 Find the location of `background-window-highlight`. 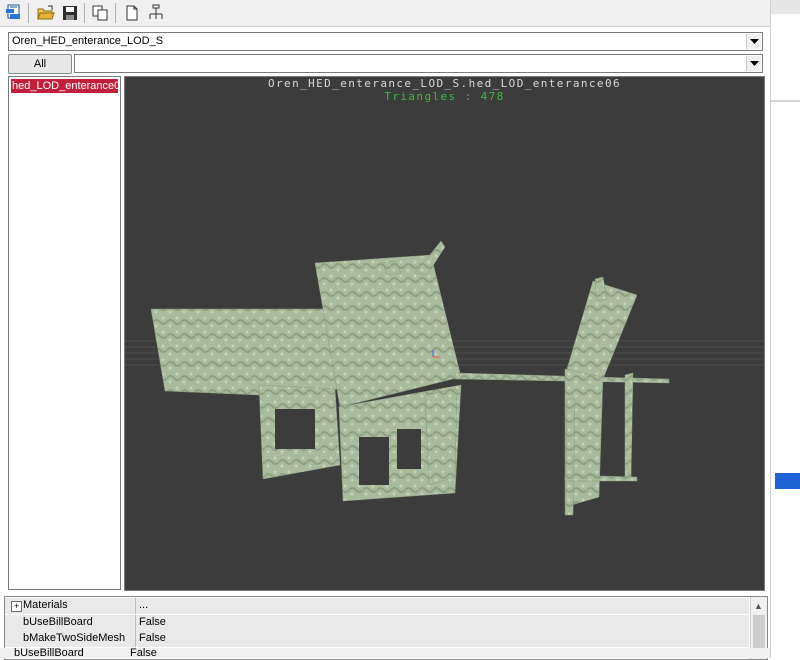

background-window-highlight is located at coordinates (787, 481).